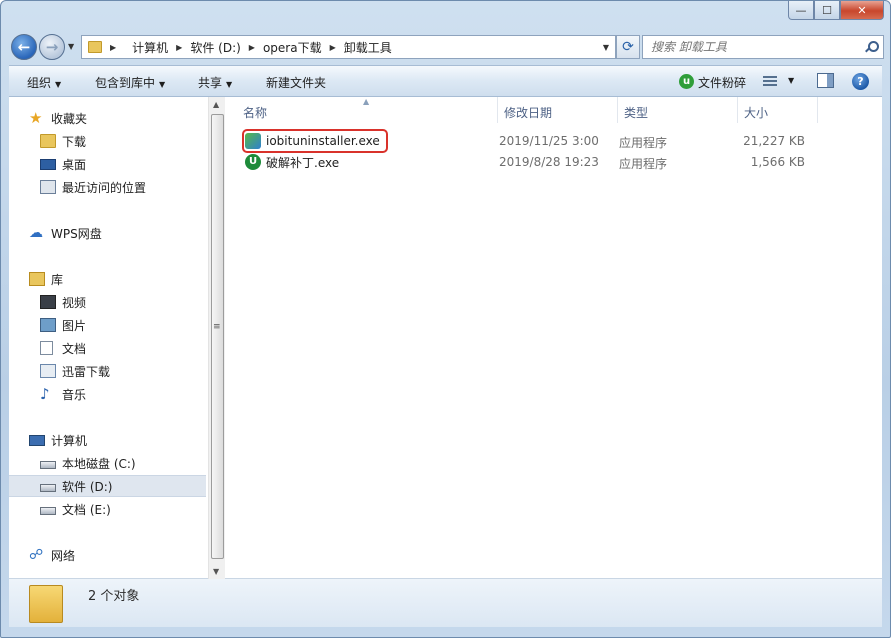 This screenshot has width=891, height=638. Describe the element at coordinates (636, 112) in the screenshot. I see `column-type: 类型` at that location.